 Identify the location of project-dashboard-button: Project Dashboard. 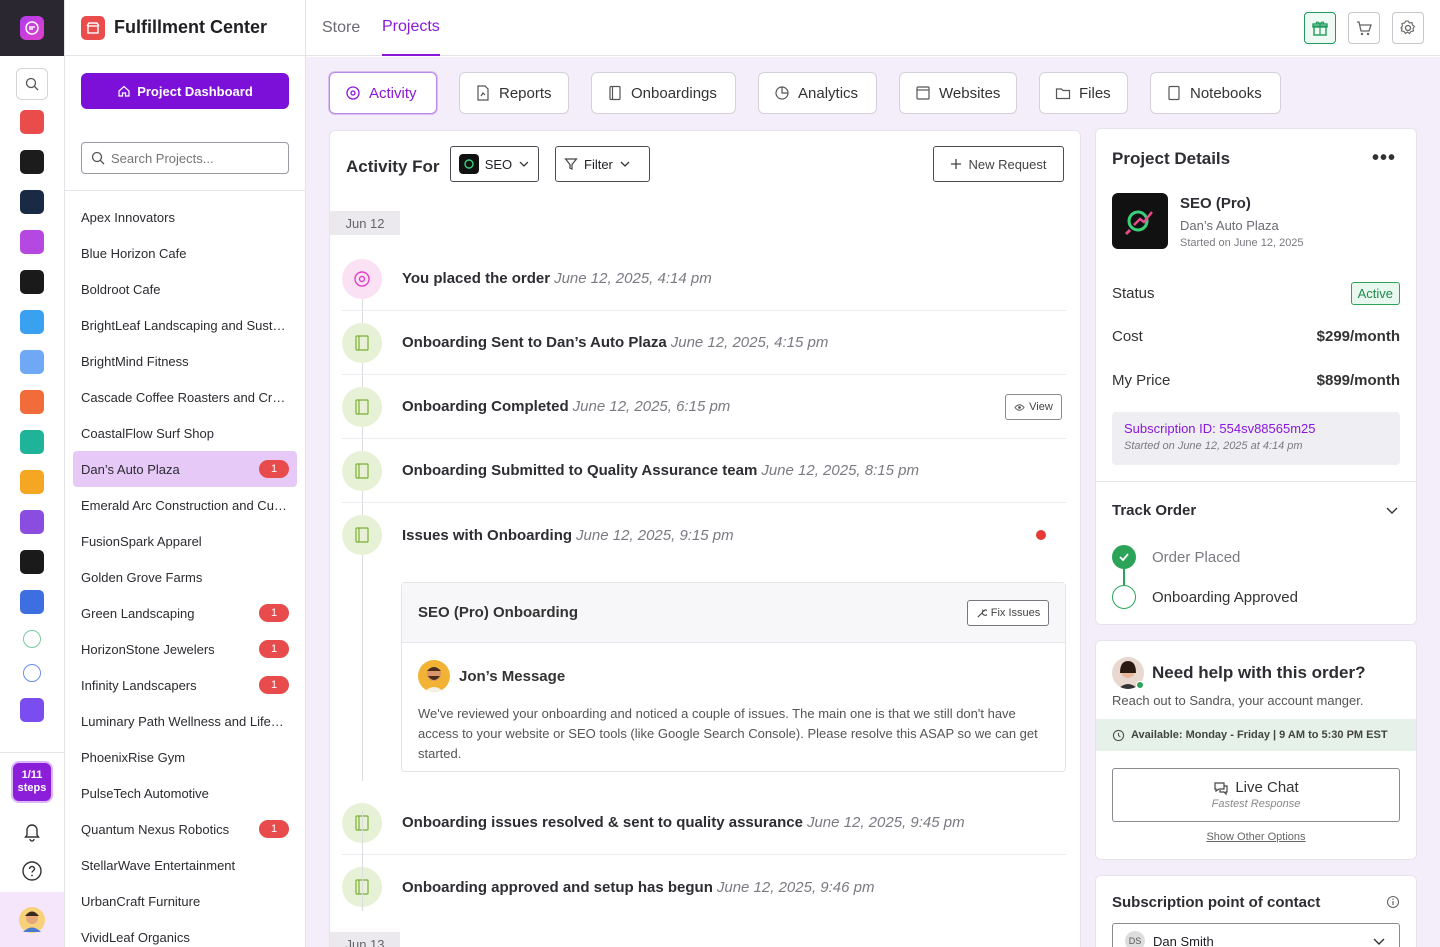
(185, 91).